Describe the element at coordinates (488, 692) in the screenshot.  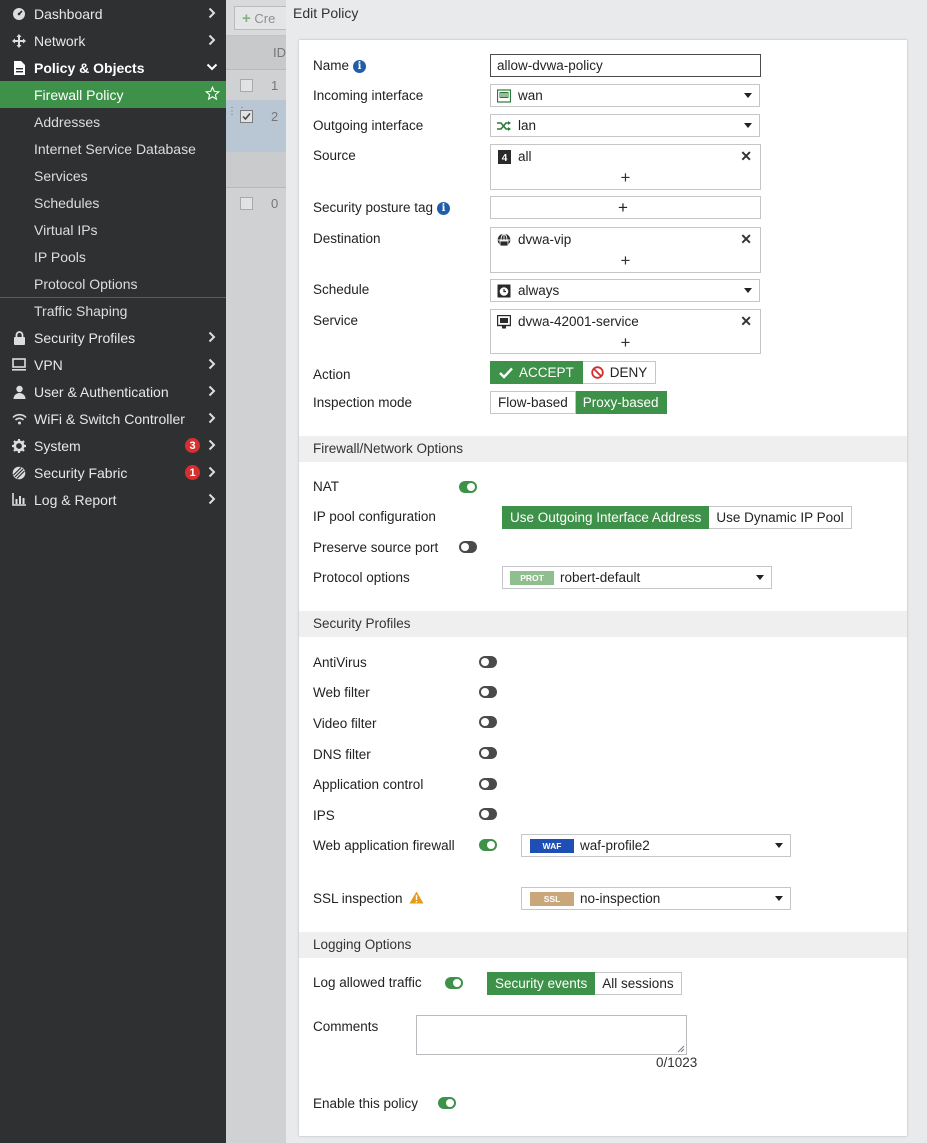
I see `webfilter-toggle` at that location.